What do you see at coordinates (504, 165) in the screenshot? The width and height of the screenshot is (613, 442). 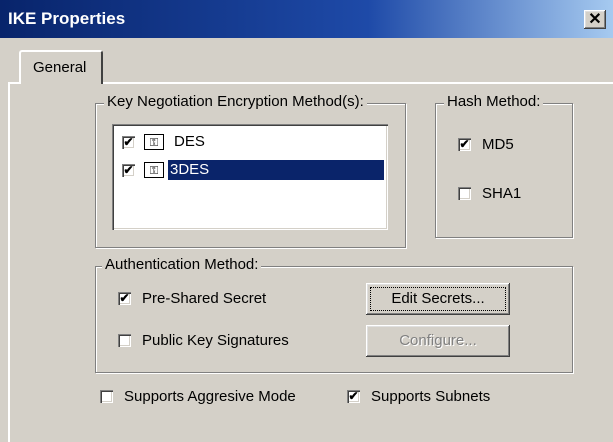 I see `hash-method-group: Hash Method:` at bounding box center [504, 165].